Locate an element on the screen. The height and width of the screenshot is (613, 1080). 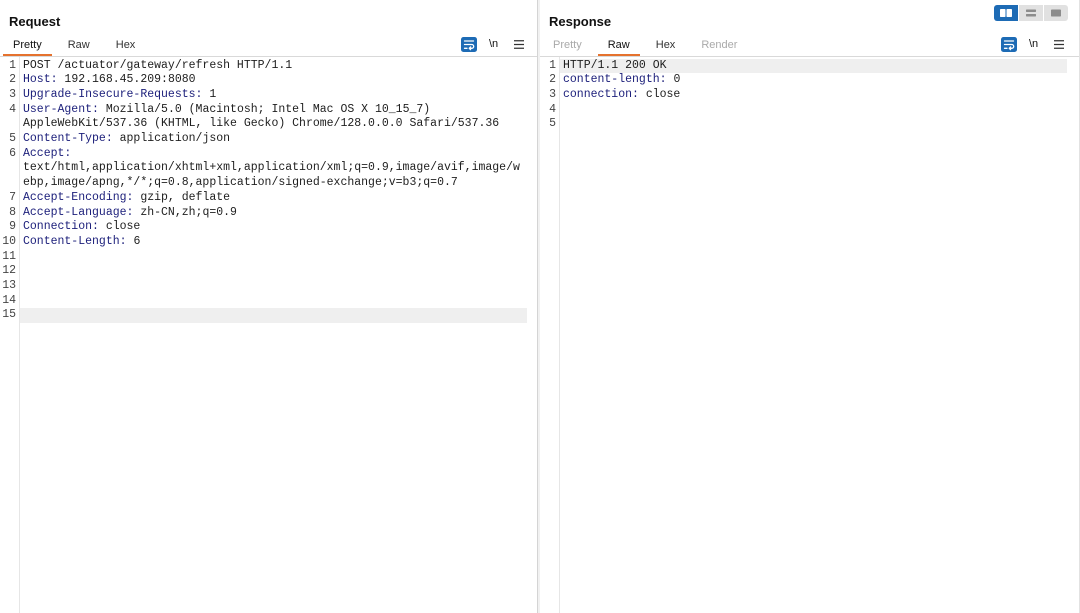
header-line: 3 connection: close is located at coordinates (803, 95).